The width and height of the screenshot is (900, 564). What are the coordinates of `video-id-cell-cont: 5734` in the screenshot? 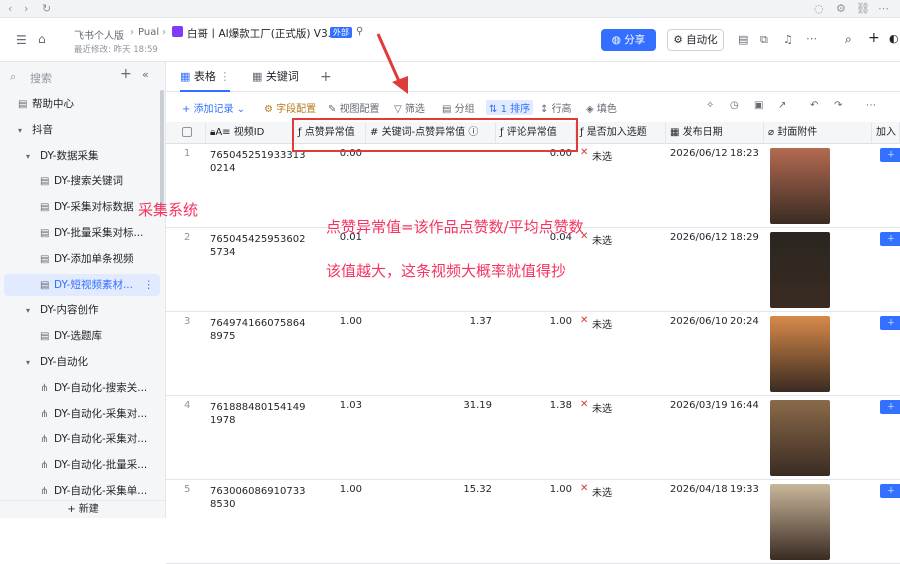 It's located at (222, 252).